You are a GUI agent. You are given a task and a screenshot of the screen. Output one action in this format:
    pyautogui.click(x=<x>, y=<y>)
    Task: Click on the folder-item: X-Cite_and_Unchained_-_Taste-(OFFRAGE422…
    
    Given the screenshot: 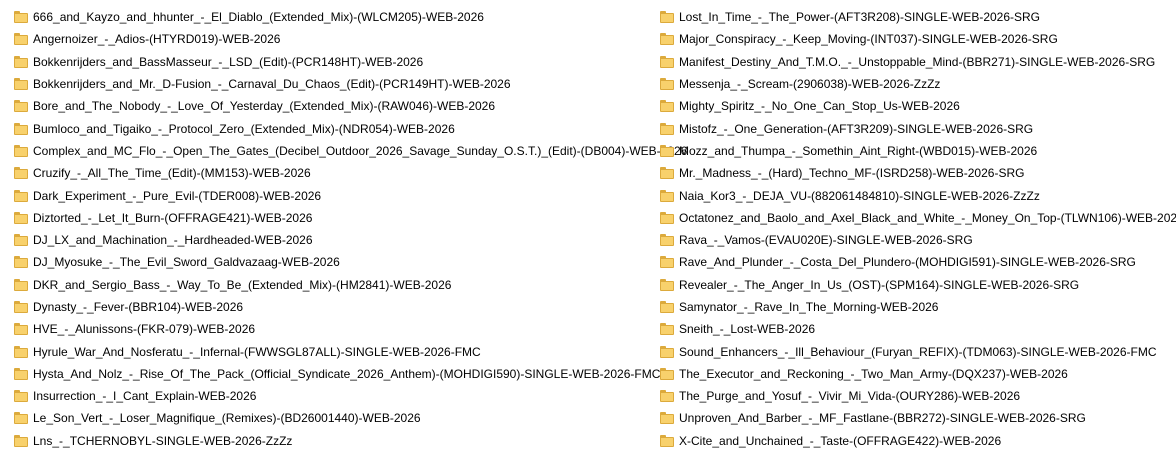 What is the action you would take?
    pyautogui.click(x=918, y=441)
    